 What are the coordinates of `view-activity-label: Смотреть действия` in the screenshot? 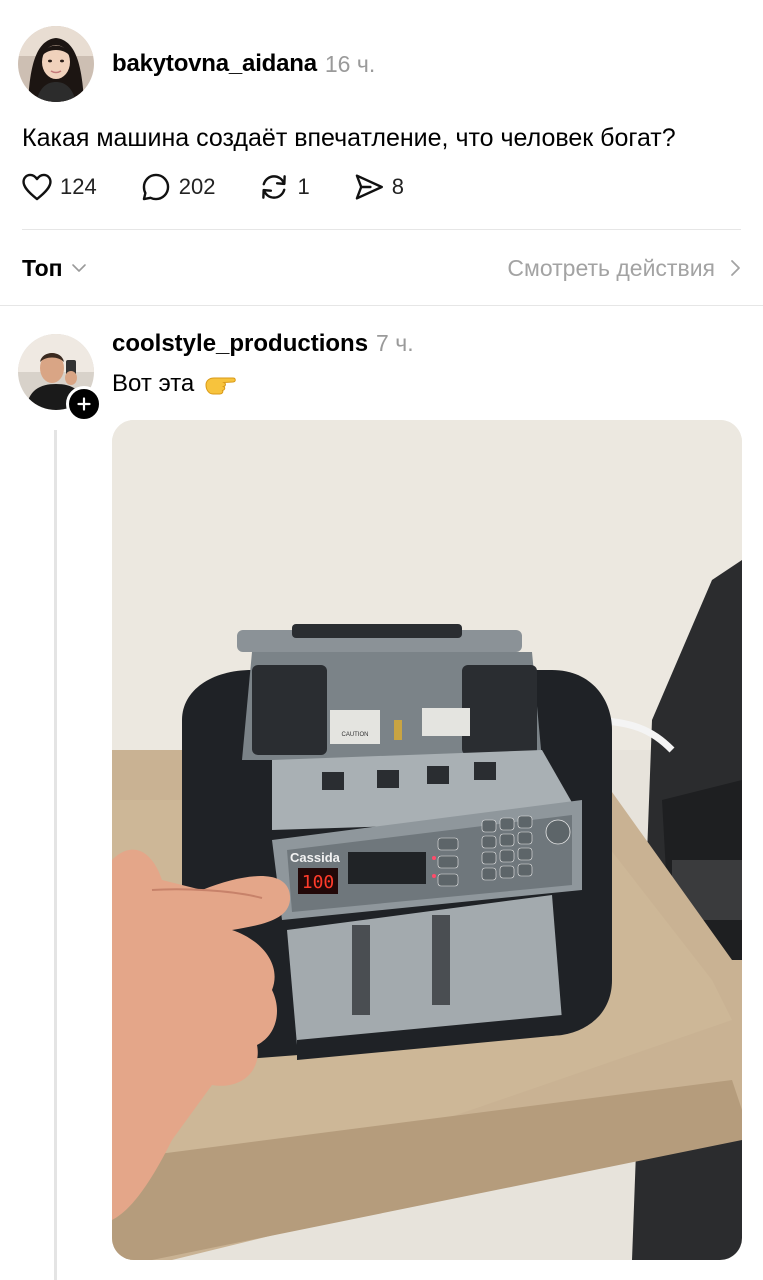 It's located at (611, 267).